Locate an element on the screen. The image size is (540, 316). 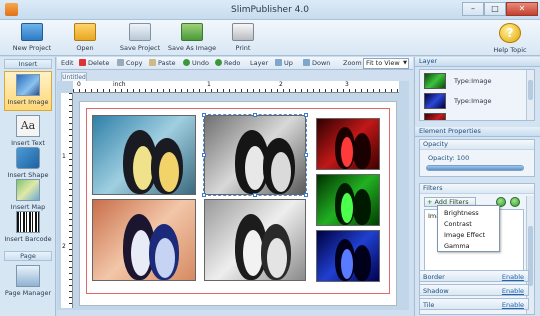
copy-icon is located at coordinates (120, 62).